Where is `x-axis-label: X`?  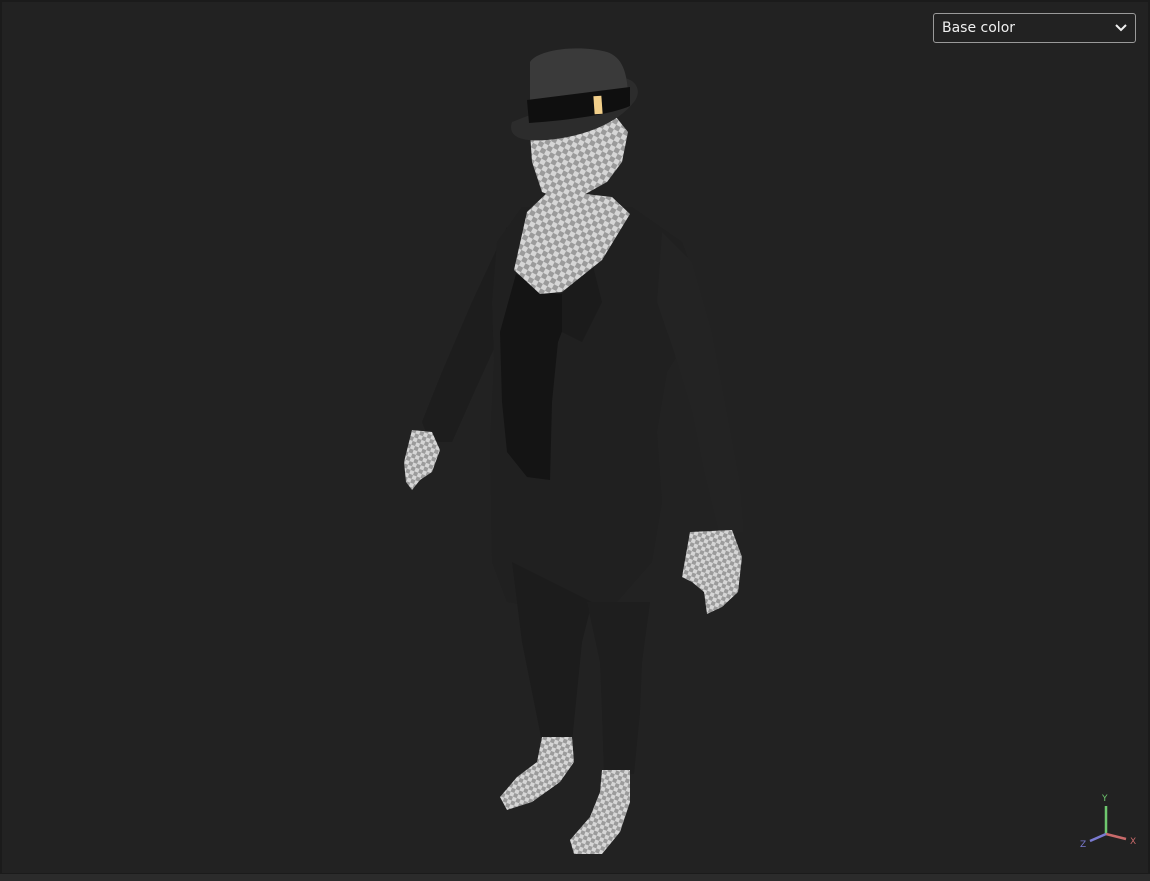
x-axis-label: X is located at coordinates (1133, 842).